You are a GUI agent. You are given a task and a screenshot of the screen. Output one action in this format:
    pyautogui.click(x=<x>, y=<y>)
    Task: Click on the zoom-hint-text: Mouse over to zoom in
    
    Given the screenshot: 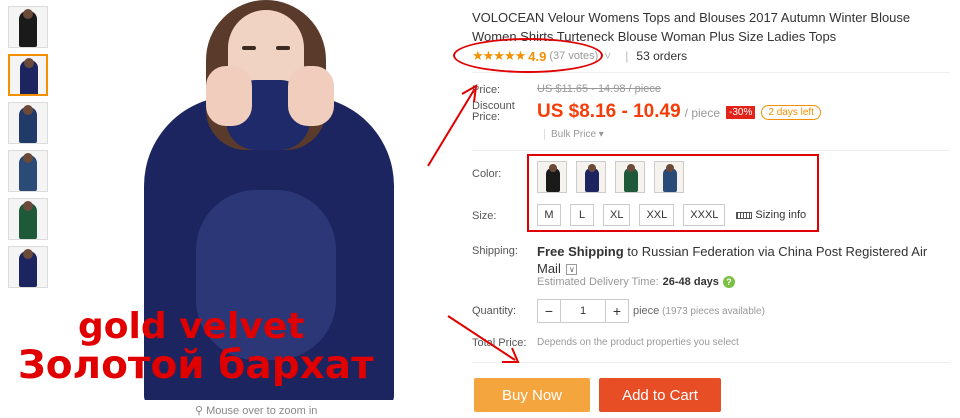 What is the action you would take?
    pyautogui.click(x=262, y=411)
    